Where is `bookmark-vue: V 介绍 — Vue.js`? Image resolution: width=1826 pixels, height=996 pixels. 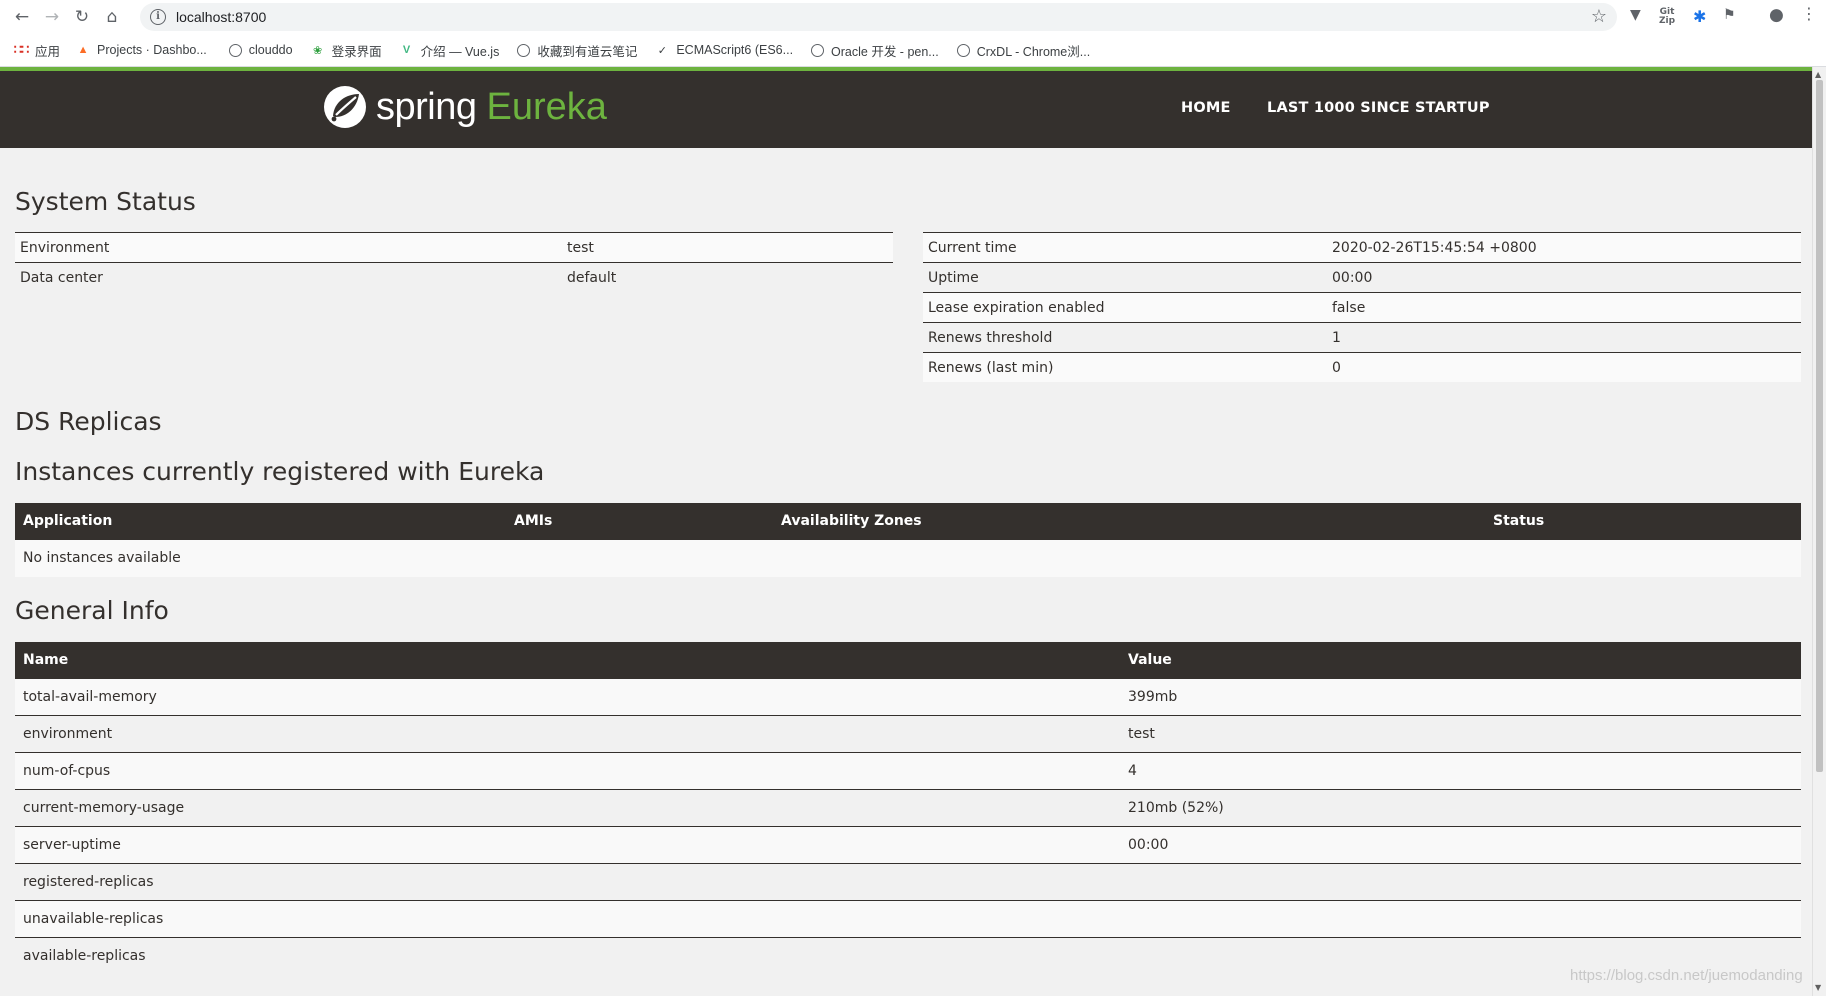 bookmark-vue: V 介绍 — Vue.js is located at coordinates (449, 50).